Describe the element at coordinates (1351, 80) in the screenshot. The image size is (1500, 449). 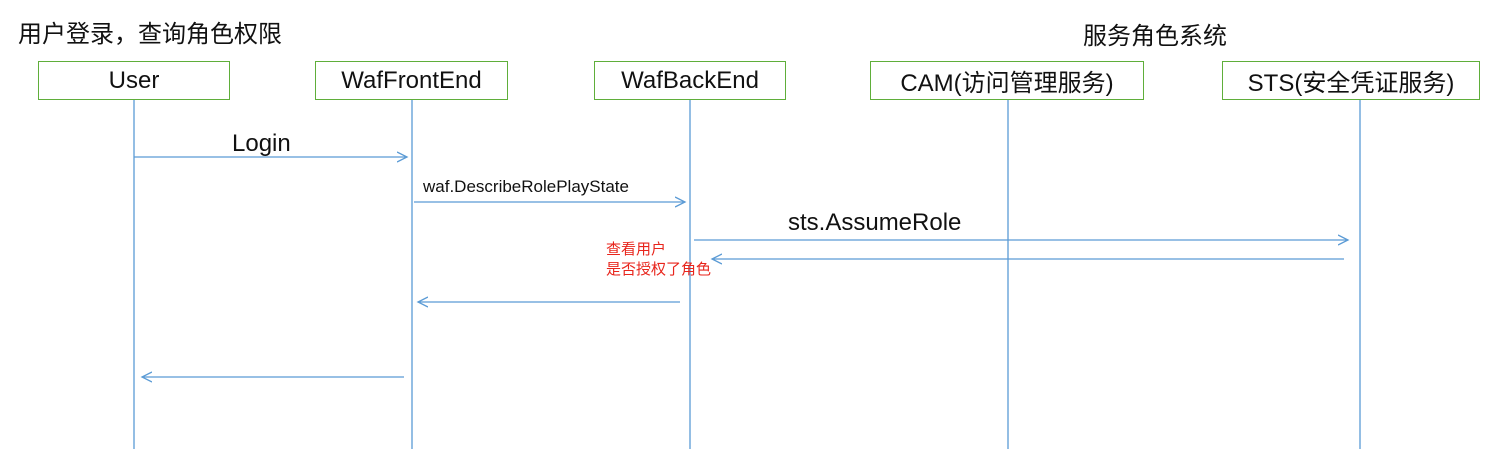
I see `actor-sts: STS(安全凭证服务)` at that location.